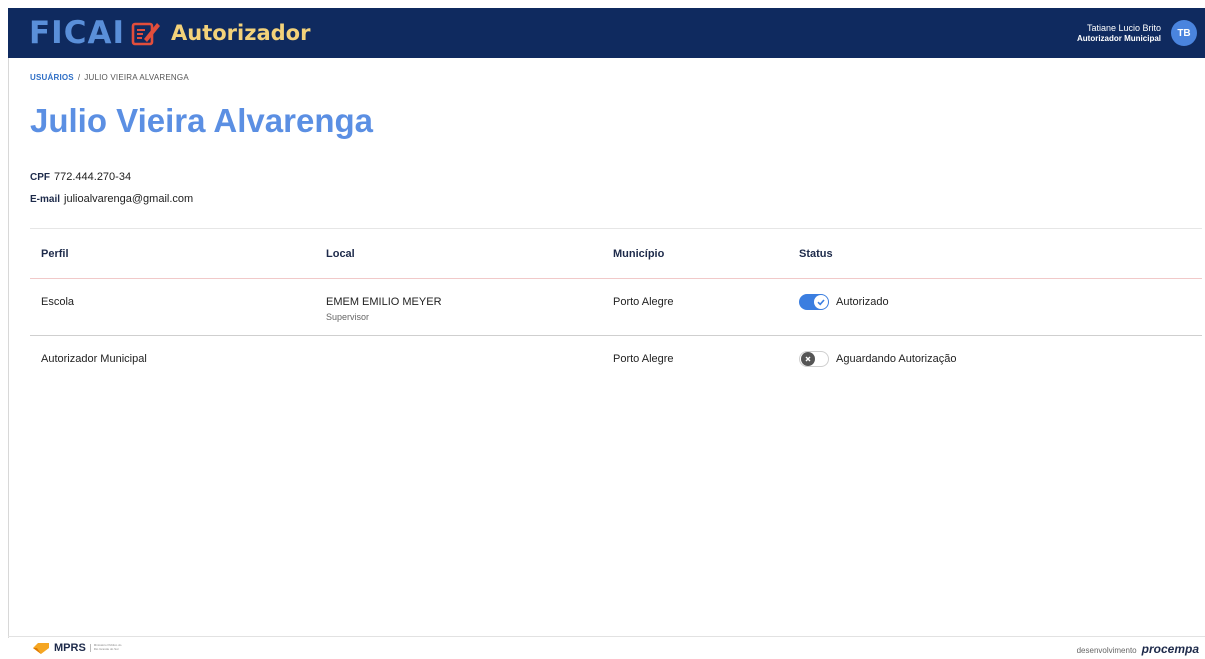 This screenshot has width=1205, height=659. What do you see at coordinates (1123, 28) in the screenshot?
I see `user-name: Tatiane Lucio Brito` at bounding box center [1123, 28].